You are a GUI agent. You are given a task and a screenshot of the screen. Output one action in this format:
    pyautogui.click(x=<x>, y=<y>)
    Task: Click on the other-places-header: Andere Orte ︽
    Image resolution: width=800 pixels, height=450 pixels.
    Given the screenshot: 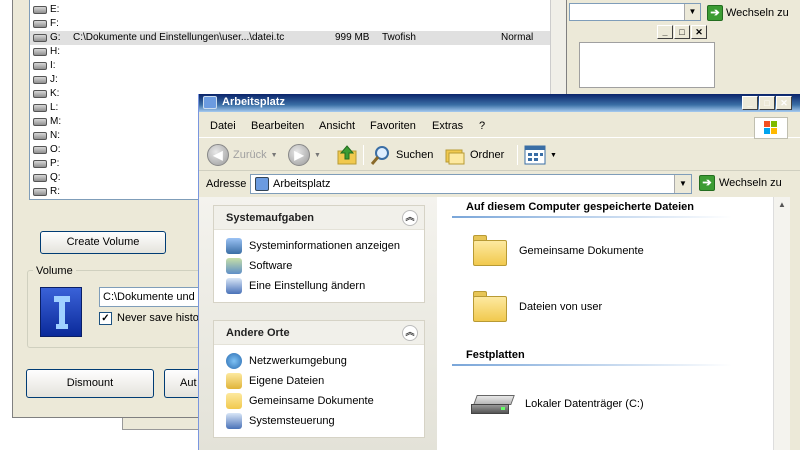 What is the action you would take?
    pyautogui.click(x=319, y=333)
    